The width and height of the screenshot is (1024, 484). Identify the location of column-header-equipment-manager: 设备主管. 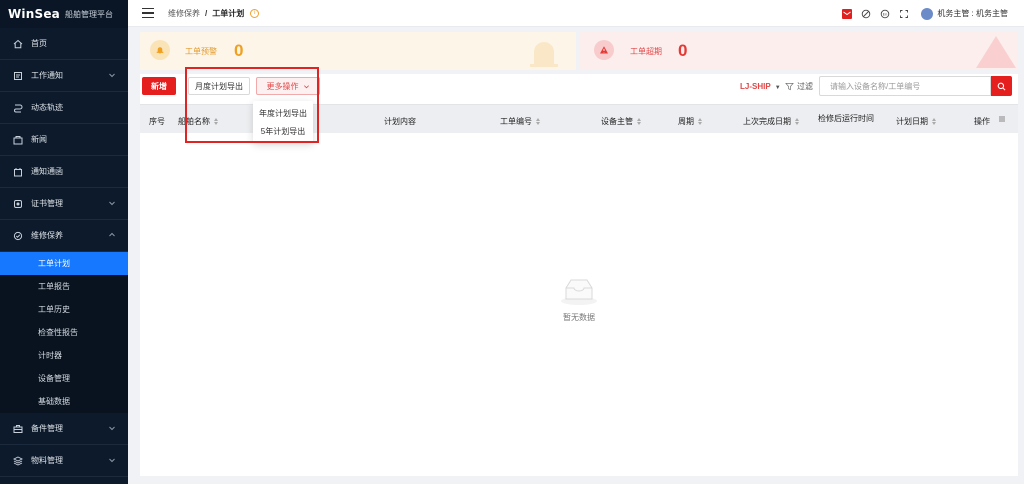
(621, 121).